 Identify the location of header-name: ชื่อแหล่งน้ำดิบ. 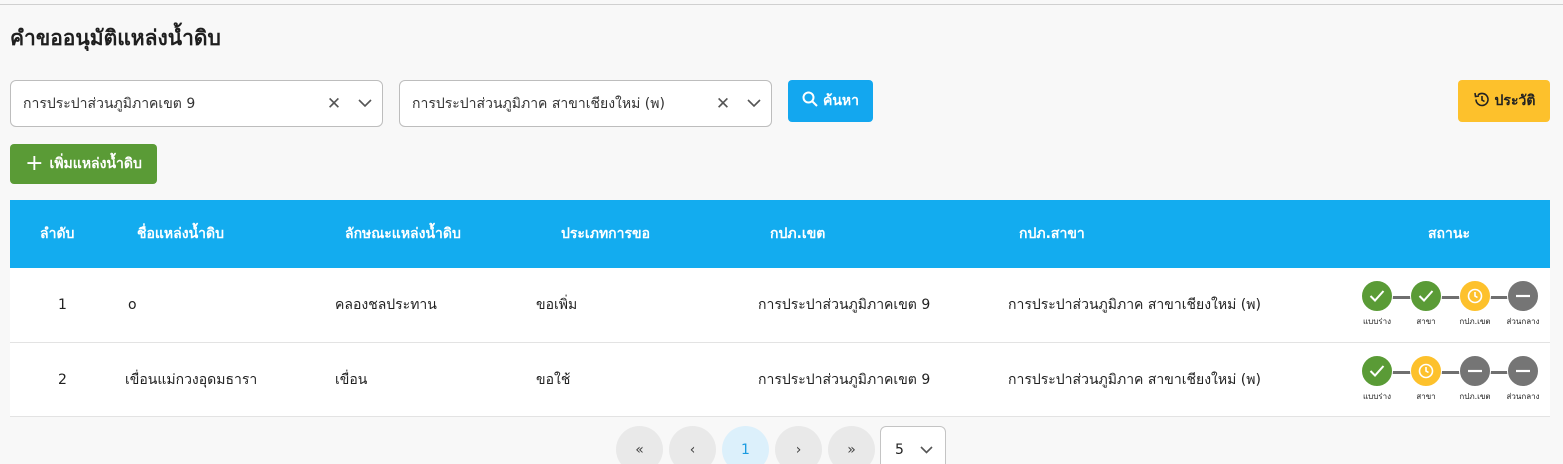
(180, 234).